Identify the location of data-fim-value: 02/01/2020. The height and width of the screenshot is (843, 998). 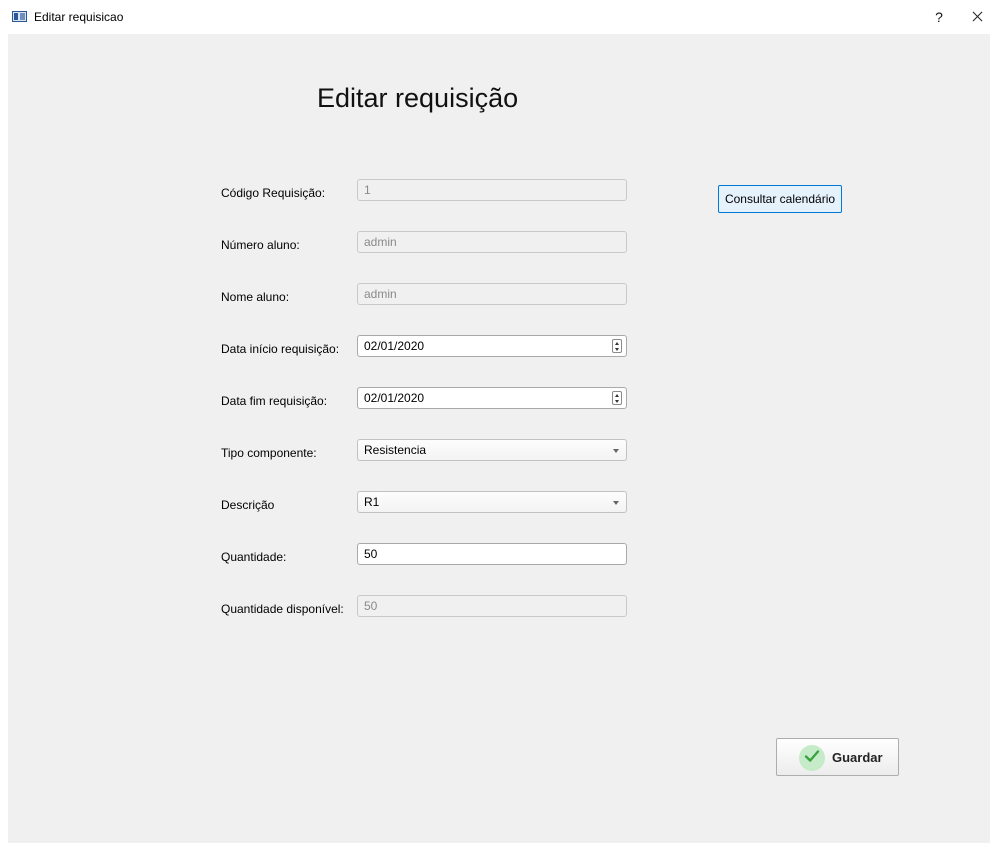
(394, 398).